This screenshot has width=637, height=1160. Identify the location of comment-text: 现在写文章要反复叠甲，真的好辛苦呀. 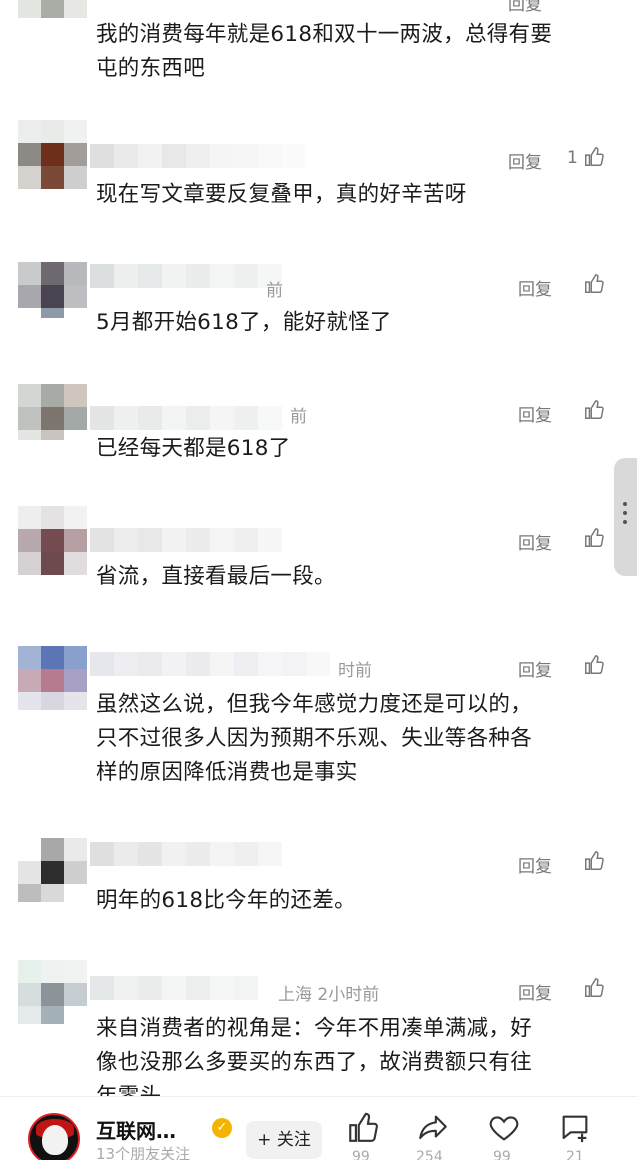
(281, 194).